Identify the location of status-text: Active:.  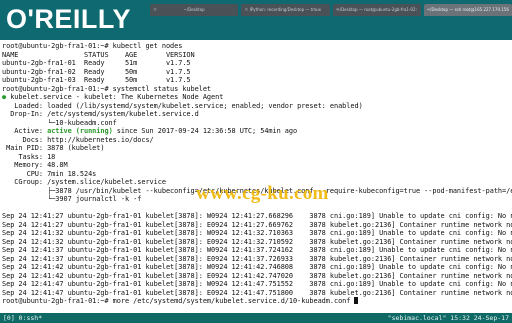
(25, 131).